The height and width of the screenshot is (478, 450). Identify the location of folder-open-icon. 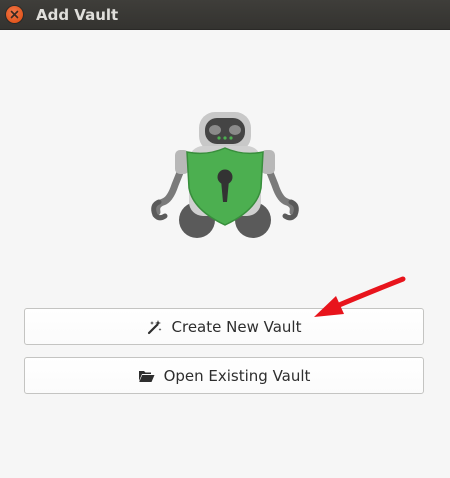
(146, 376).